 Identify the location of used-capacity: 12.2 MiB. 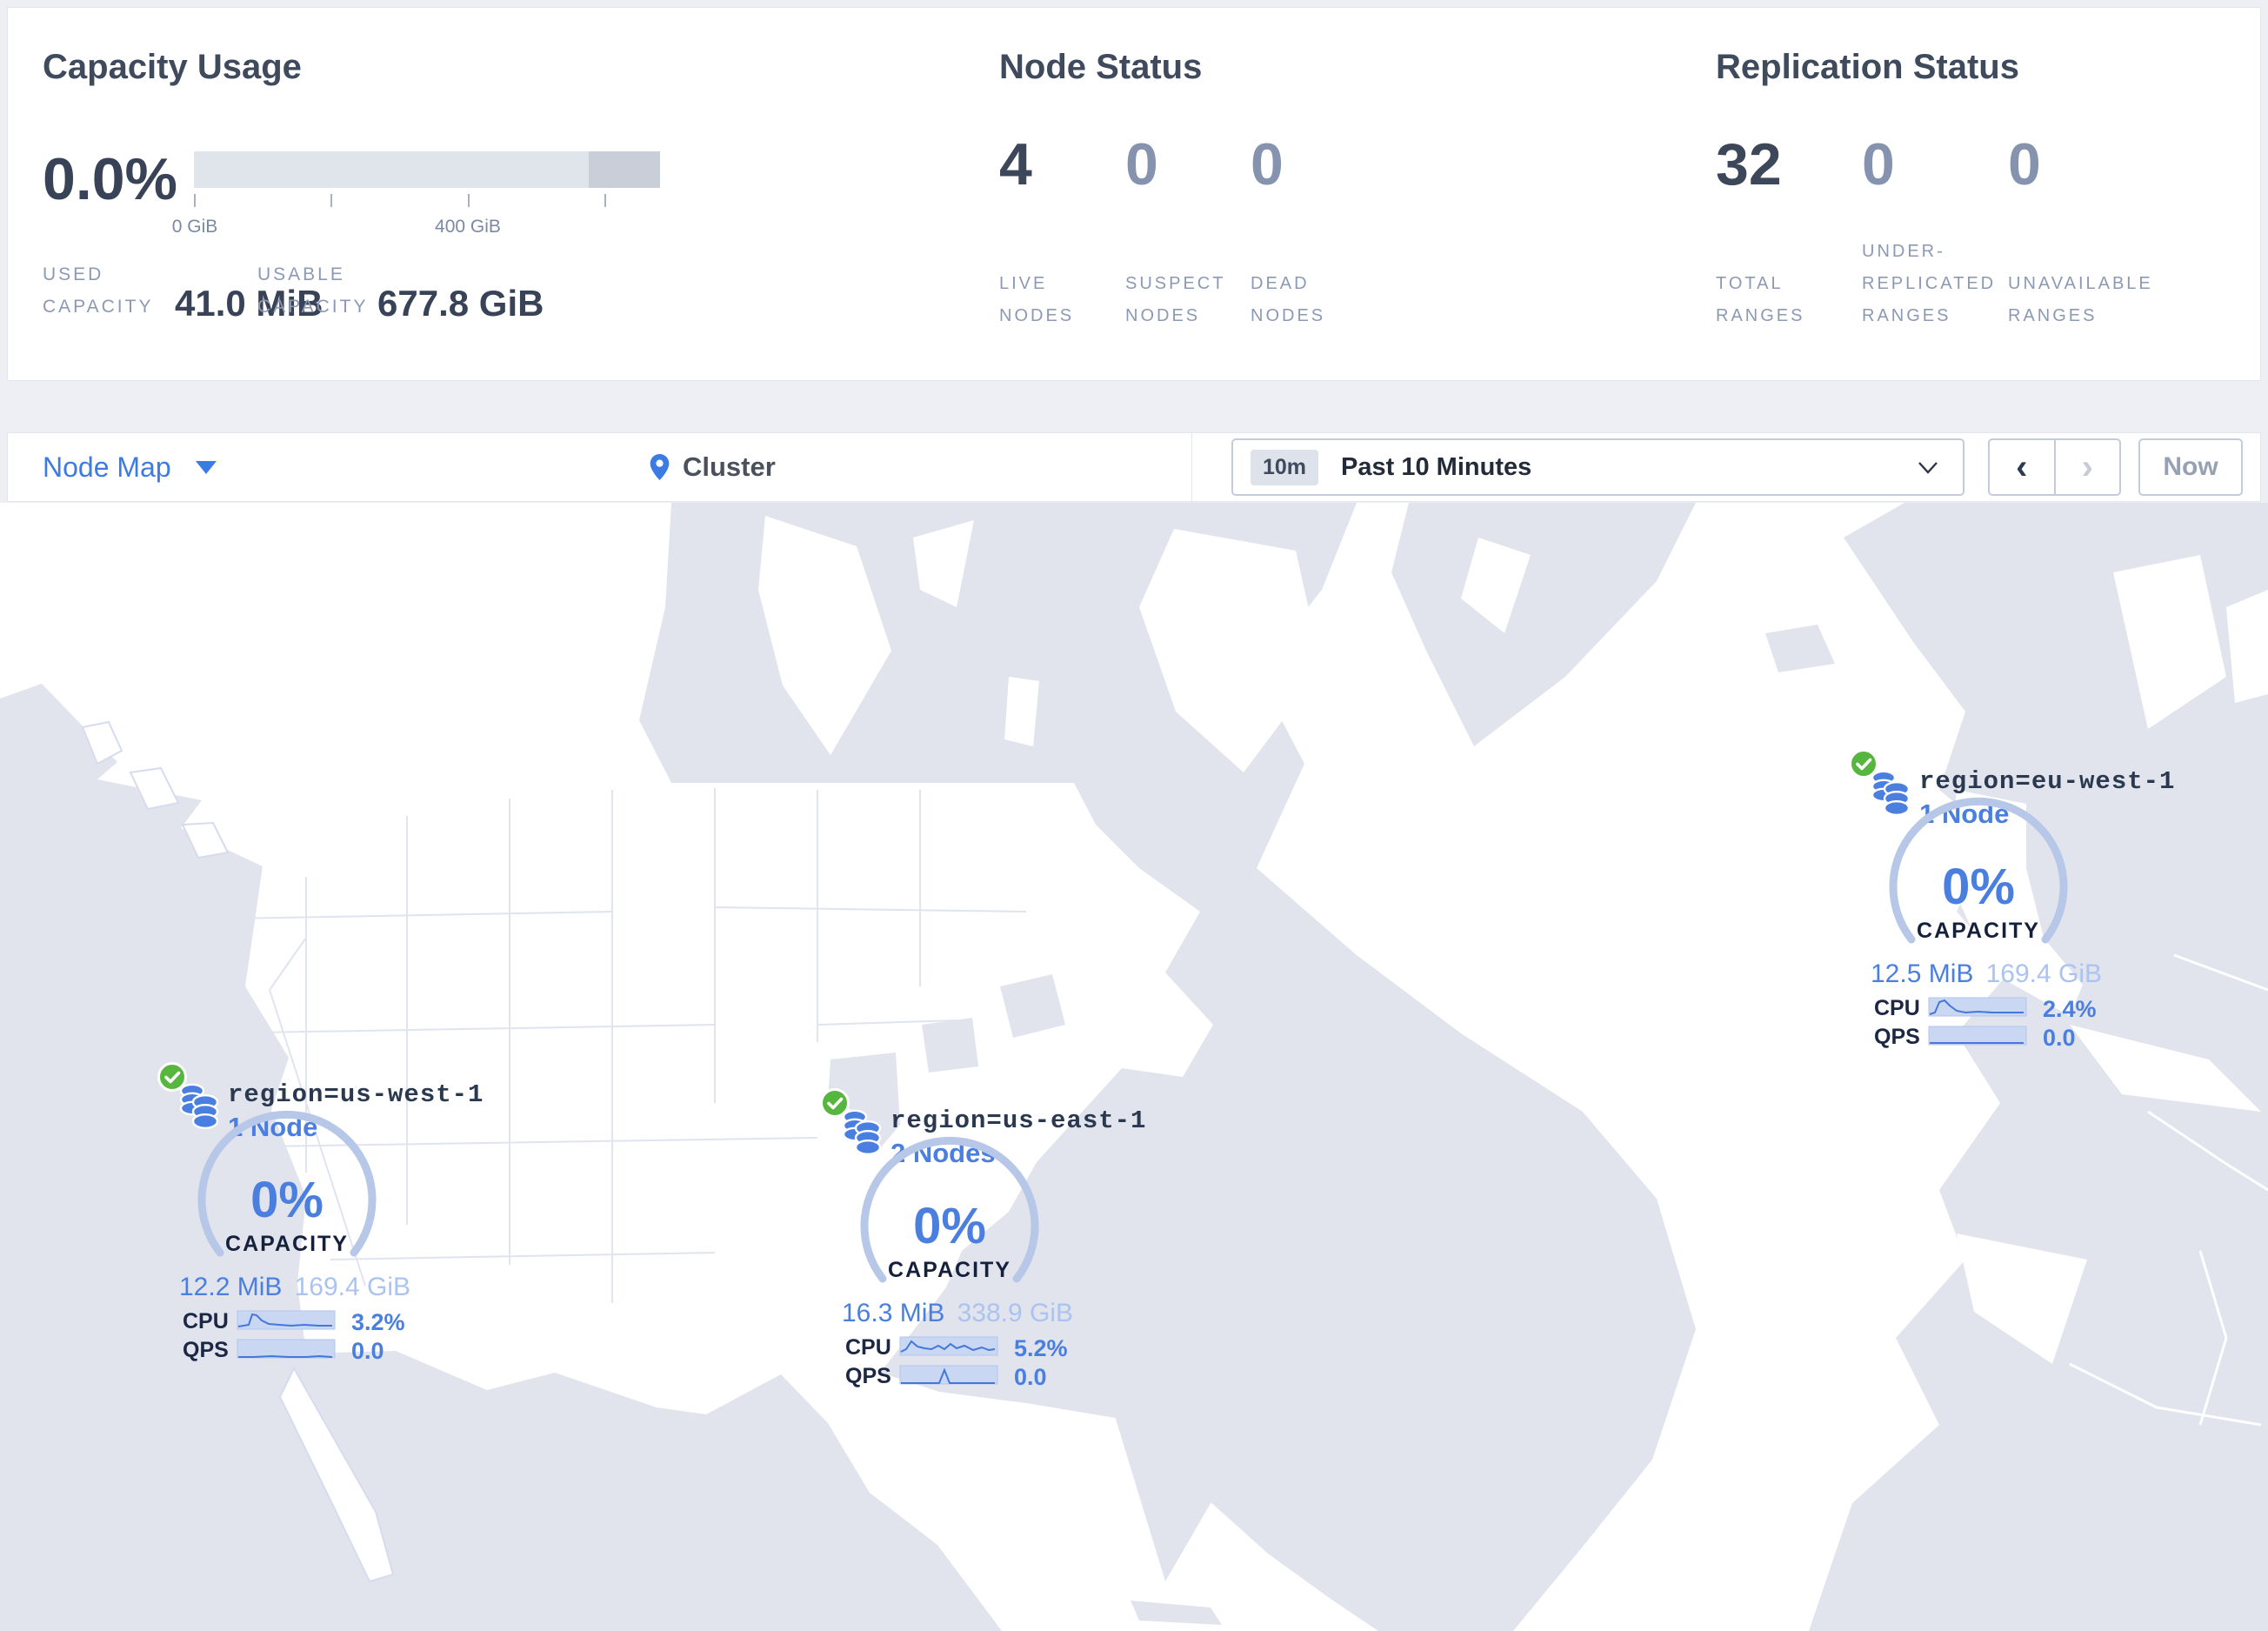
(231, 1287).